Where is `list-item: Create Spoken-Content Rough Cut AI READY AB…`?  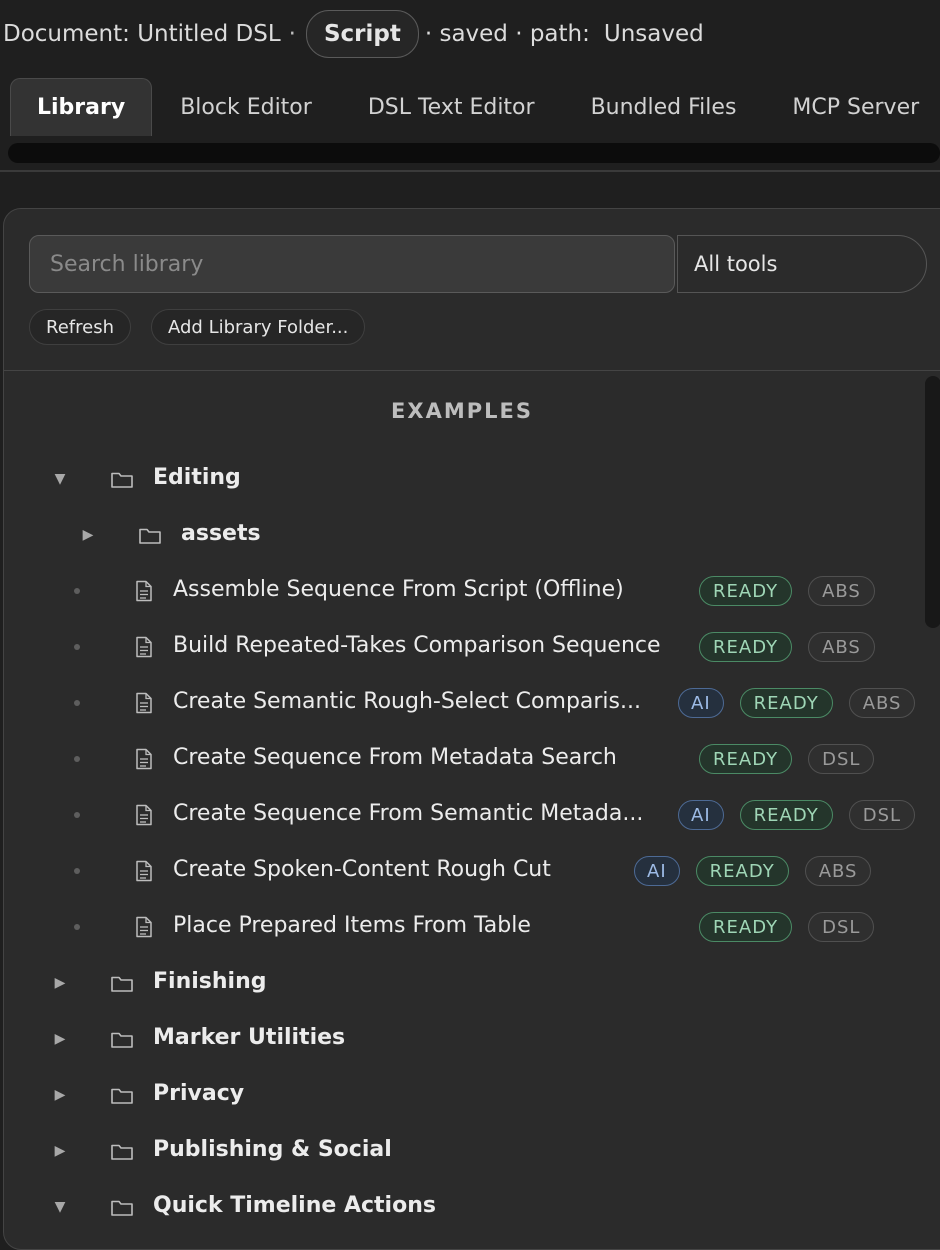
list-item: Create Spoken-Content Rough Cut AI READY AB… is located at coordinates (469, 871).